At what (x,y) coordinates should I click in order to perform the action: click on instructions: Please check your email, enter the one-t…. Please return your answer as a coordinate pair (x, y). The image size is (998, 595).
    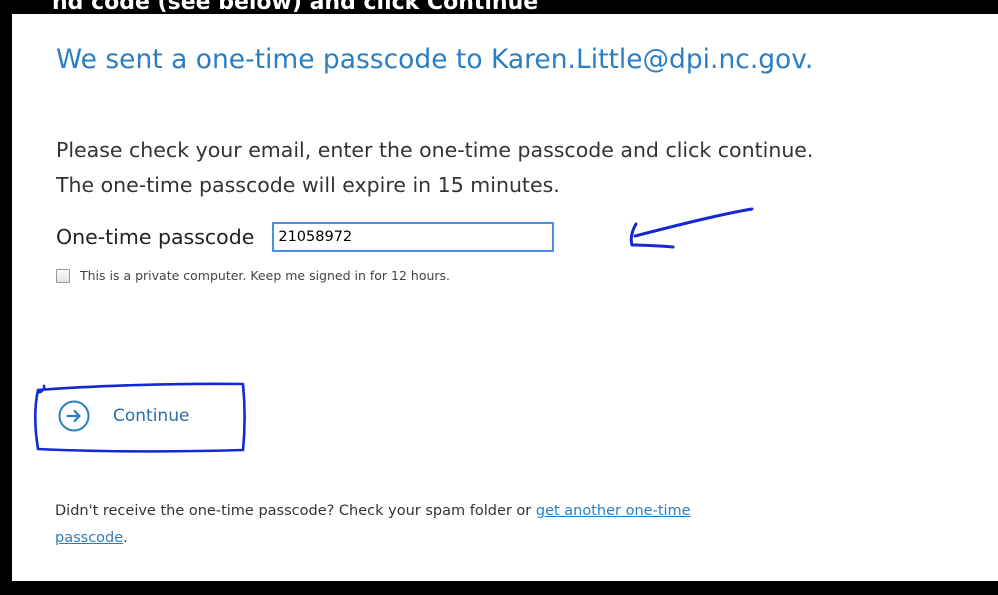
    Looking at the image, I should click on (434, 168).